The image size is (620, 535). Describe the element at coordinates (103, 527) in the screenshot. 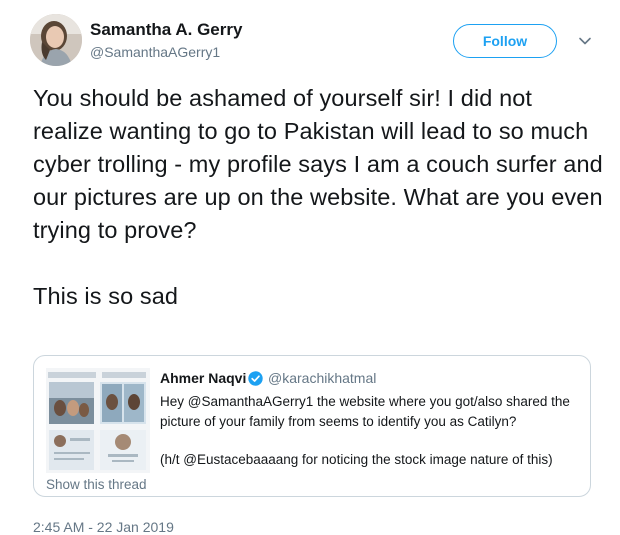

I see `tweet-timestamp: 2:45 AM - 22 Jan 2019` at that location.